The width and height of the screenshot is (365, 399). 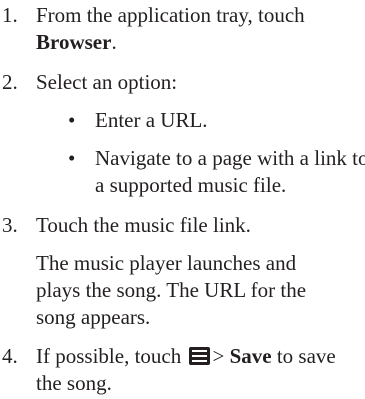 I want to click on browser-label: Browser, so click(x=74, y=42).